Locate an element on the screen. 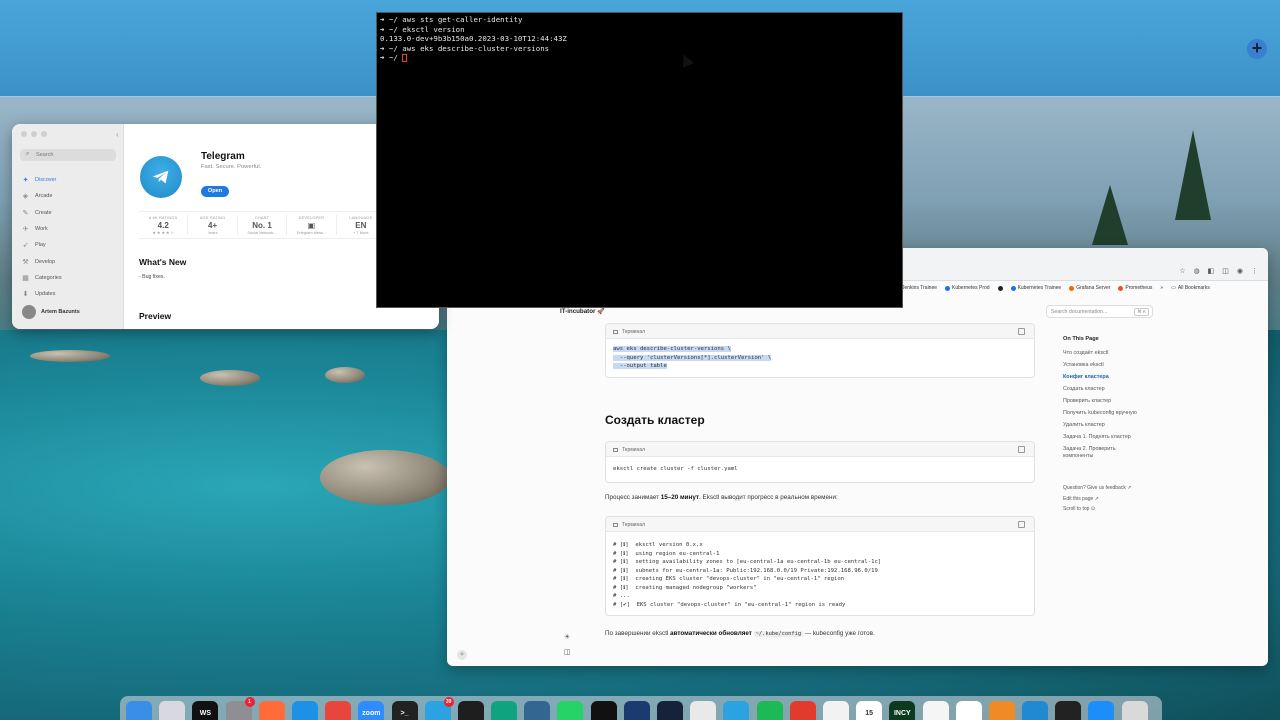 Image resolution: width=1280 pixels, height=720 pixels. dock-app-terminal: >_ is located at coordinates (404, 710).